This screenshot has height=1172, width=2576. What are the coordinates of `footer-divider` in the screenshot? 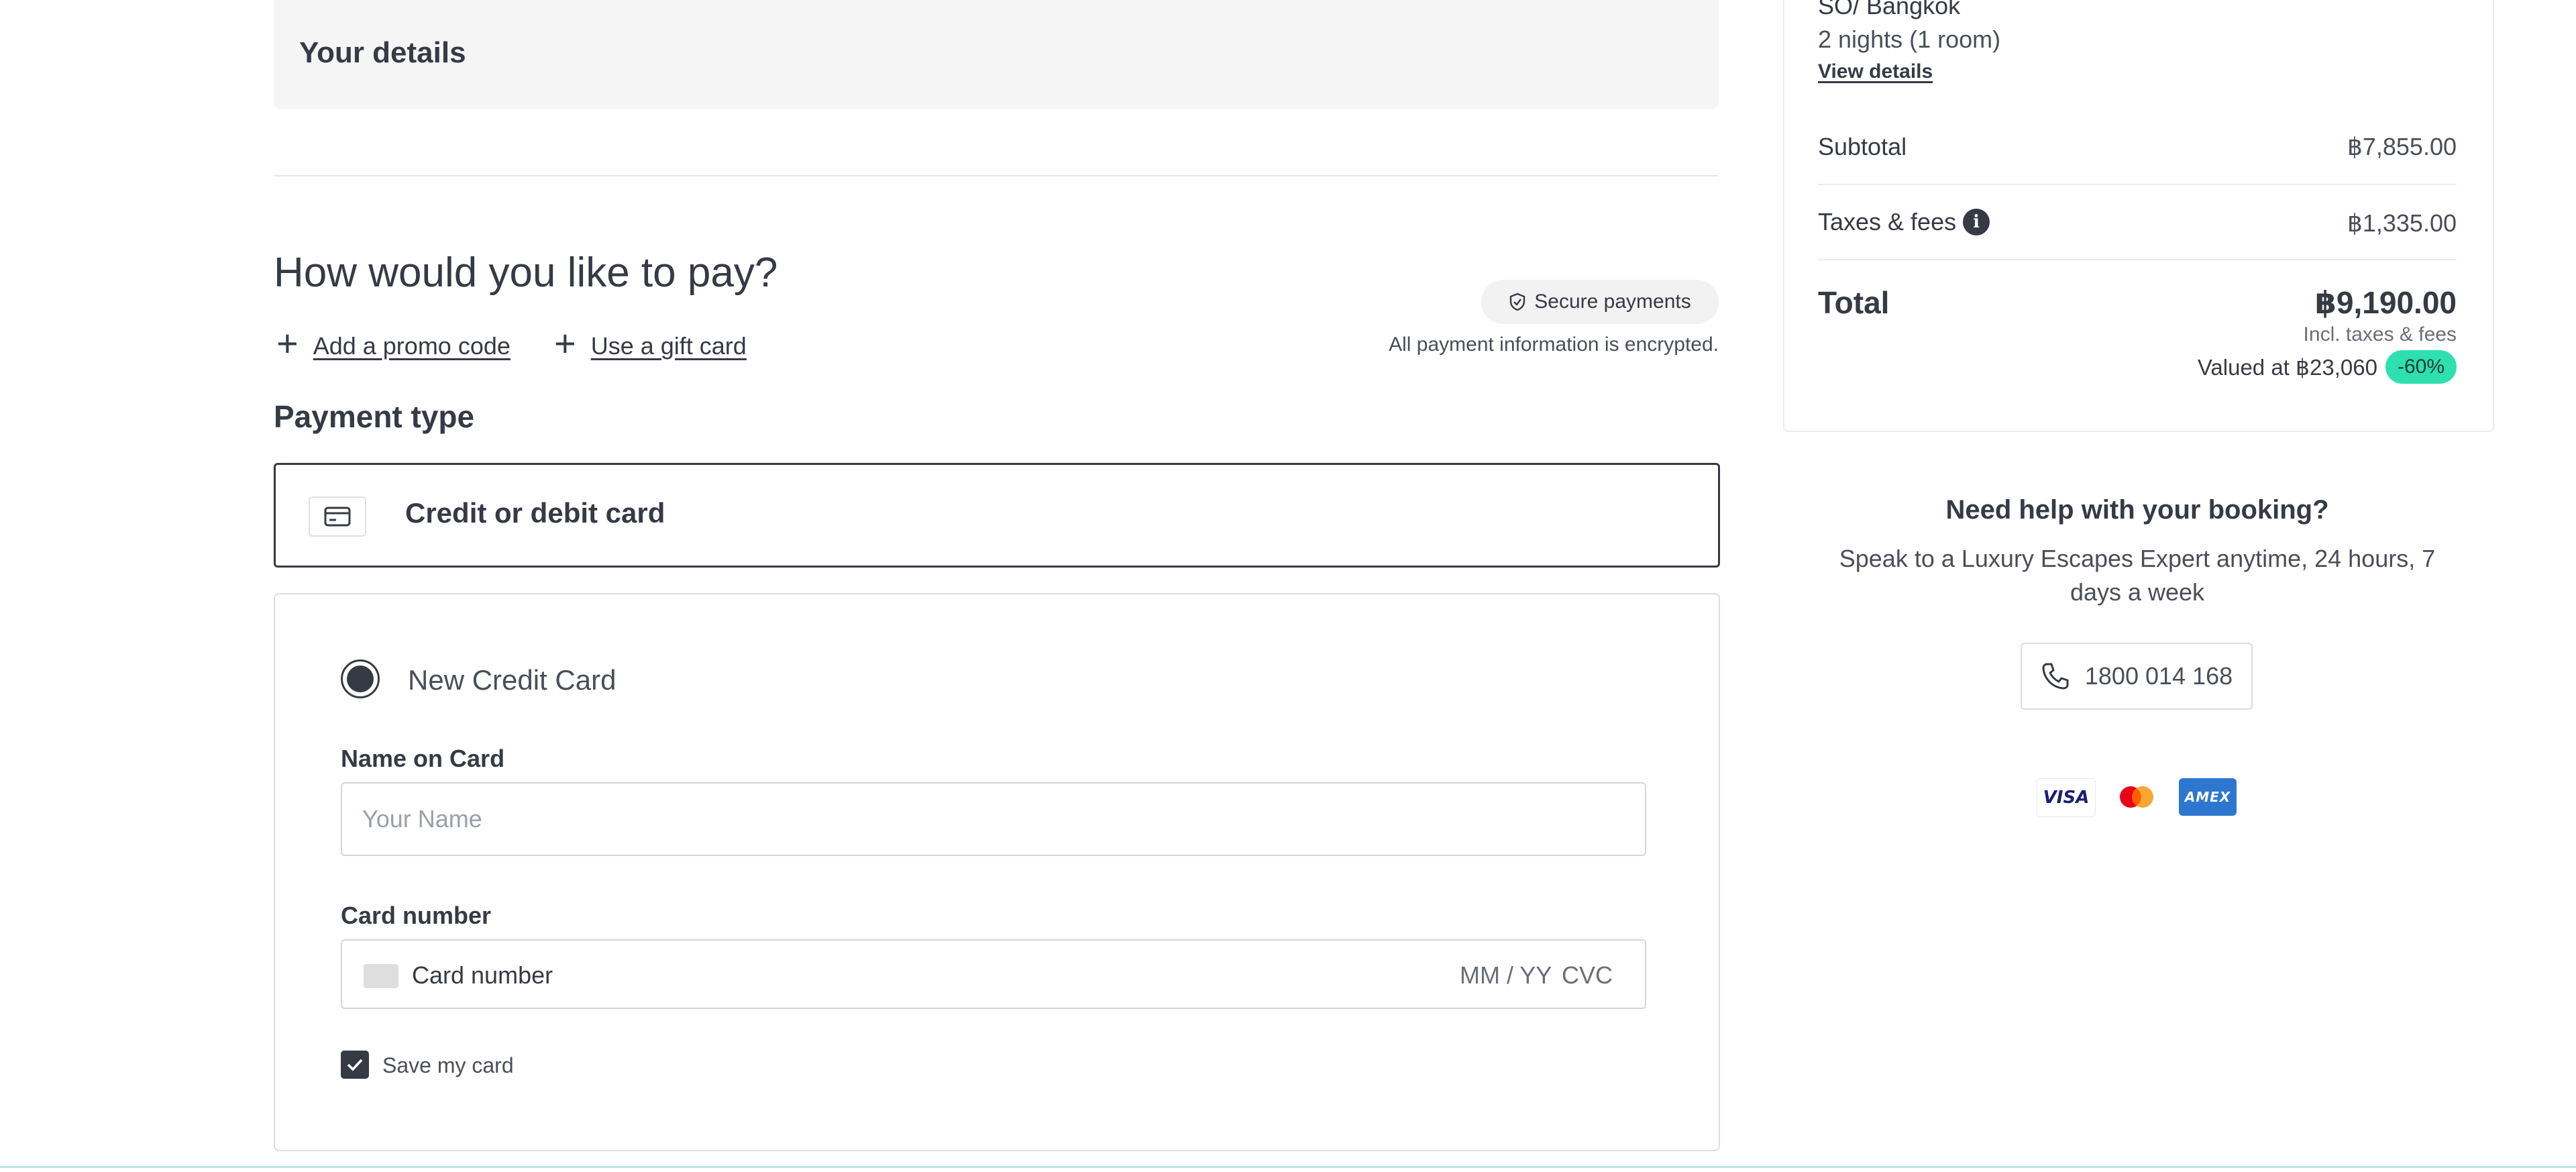 It's located at (1288, 1167).